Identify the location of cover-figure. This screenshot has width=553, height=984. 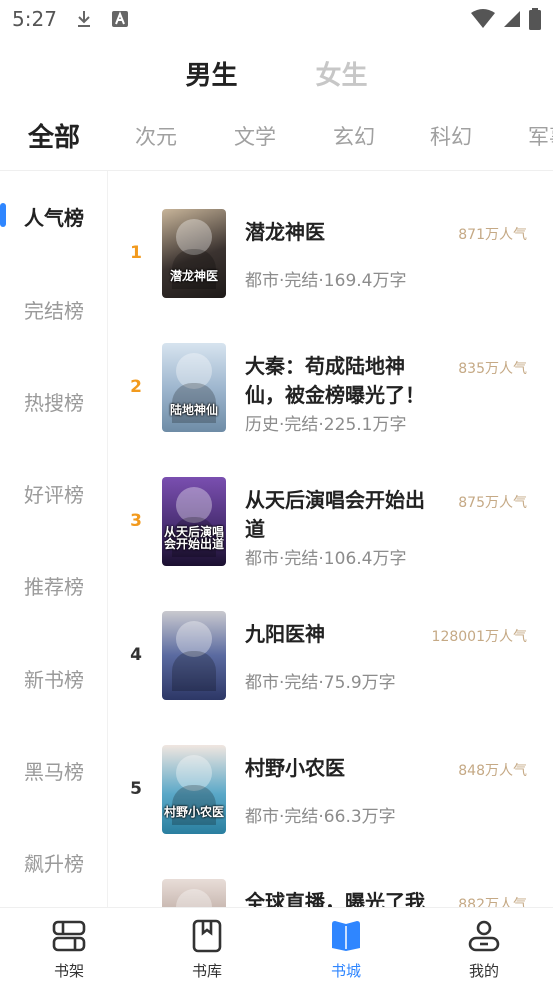
(194, 898).